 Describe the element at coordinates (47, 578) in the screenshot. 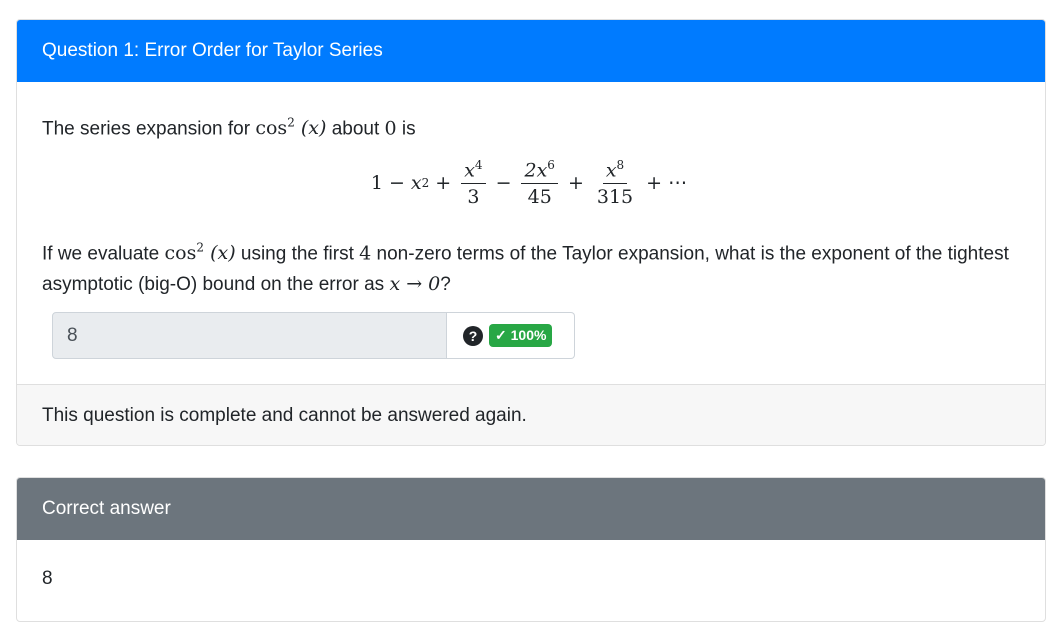

I see `correct-answer-value: 8` at that location.